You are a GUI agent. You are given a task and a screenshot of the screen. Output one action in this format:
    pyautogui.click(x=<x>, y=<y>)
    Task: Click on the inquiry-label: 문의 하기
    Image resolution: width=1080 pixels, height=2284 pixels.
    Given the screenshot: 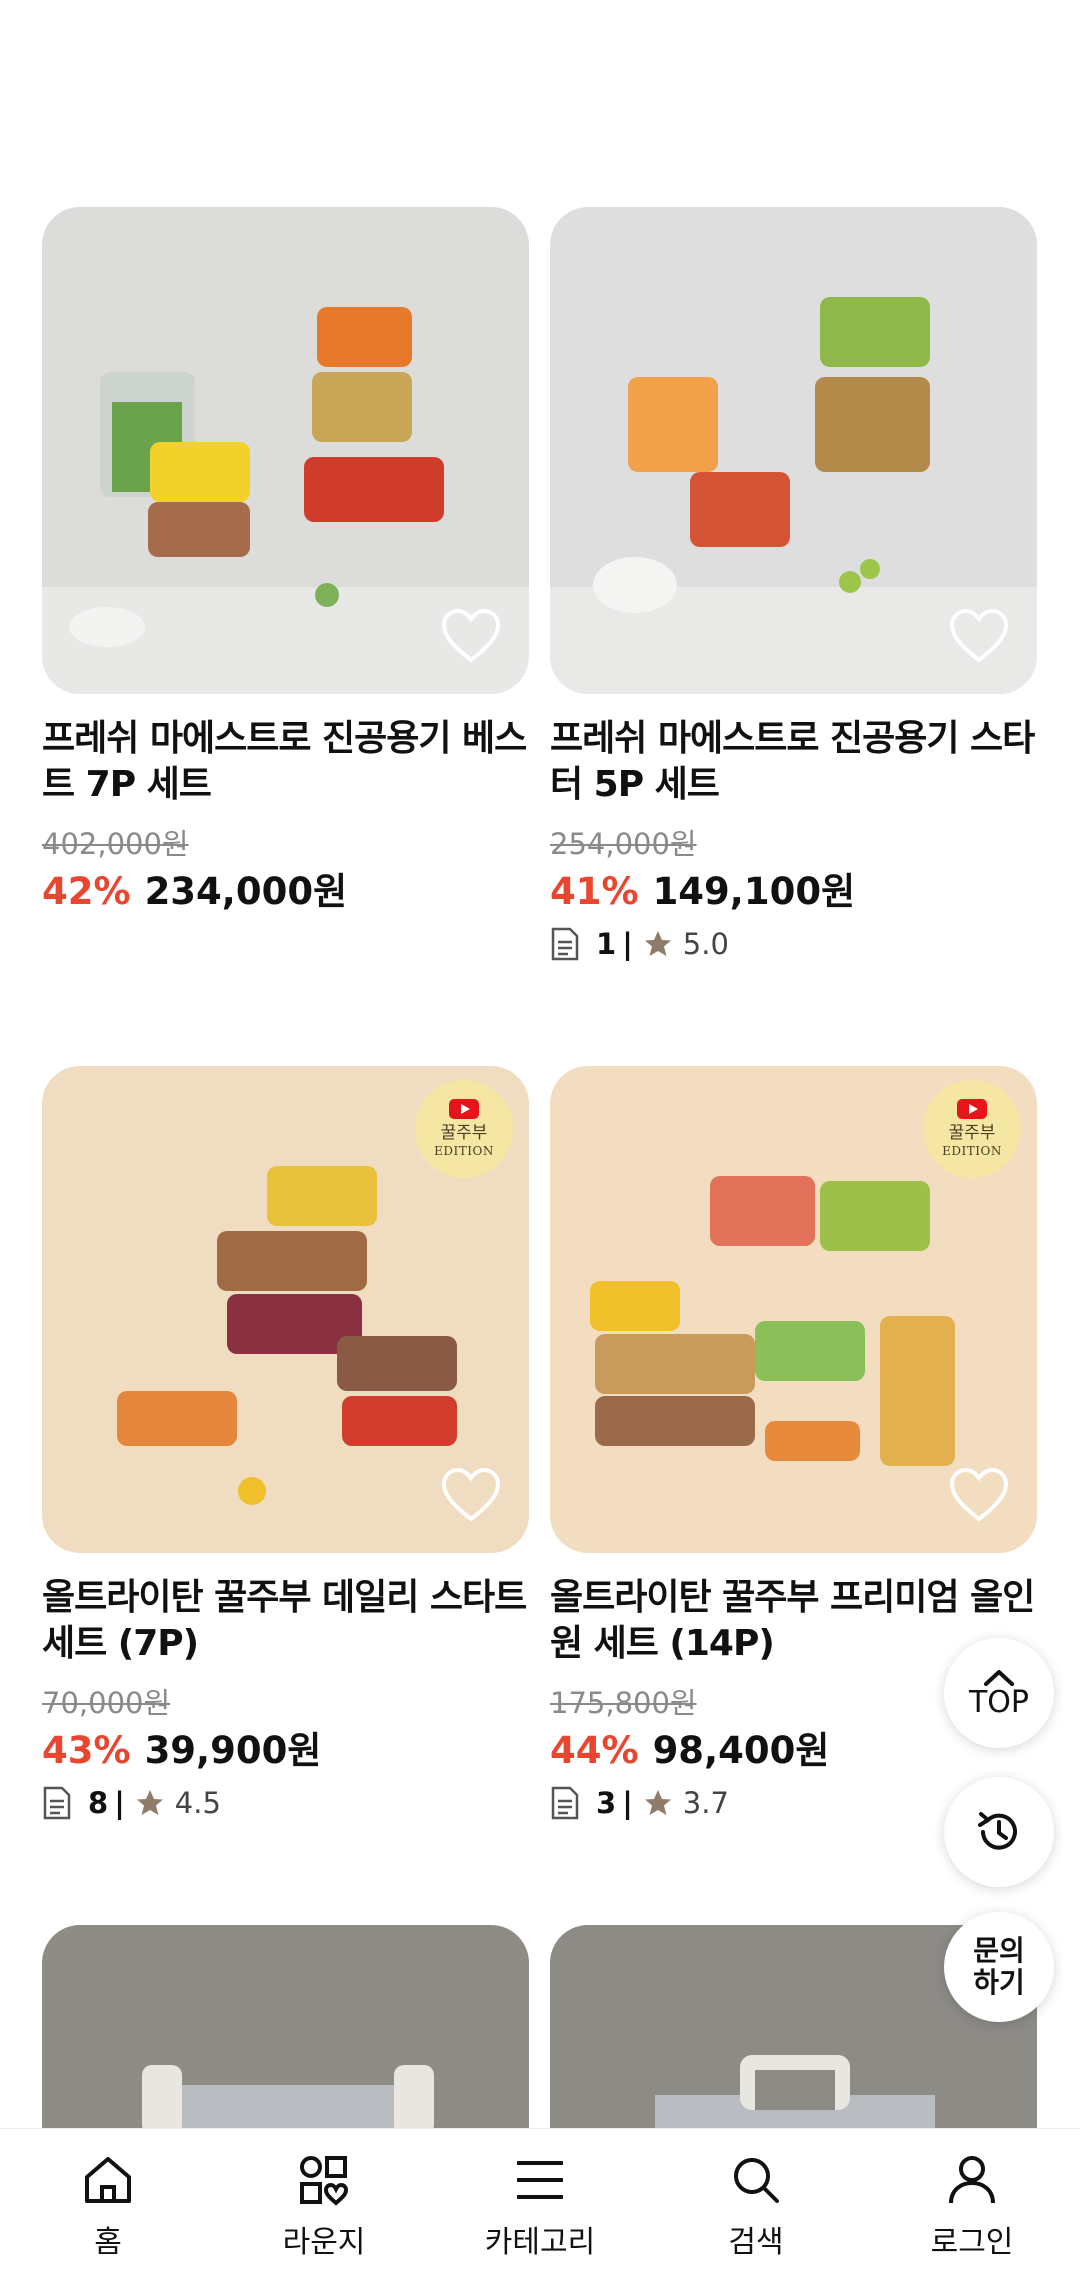 What is the action you would take?
    pyautogui.click(x=999, y=1966)
    